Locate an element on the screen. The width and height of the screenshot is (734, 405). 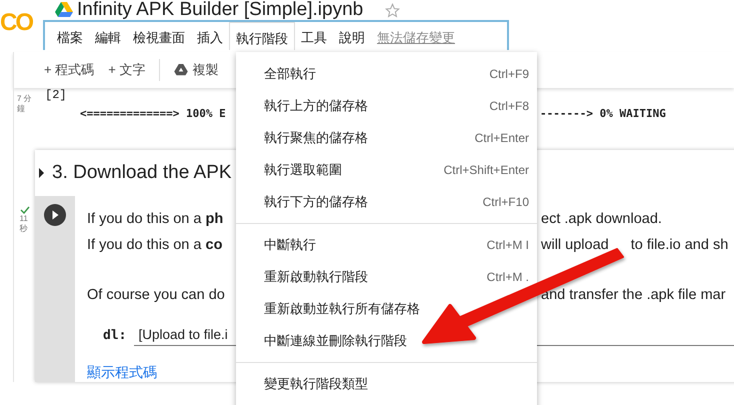
text-line: to file.io and sh is located at coordinates (679, 245).